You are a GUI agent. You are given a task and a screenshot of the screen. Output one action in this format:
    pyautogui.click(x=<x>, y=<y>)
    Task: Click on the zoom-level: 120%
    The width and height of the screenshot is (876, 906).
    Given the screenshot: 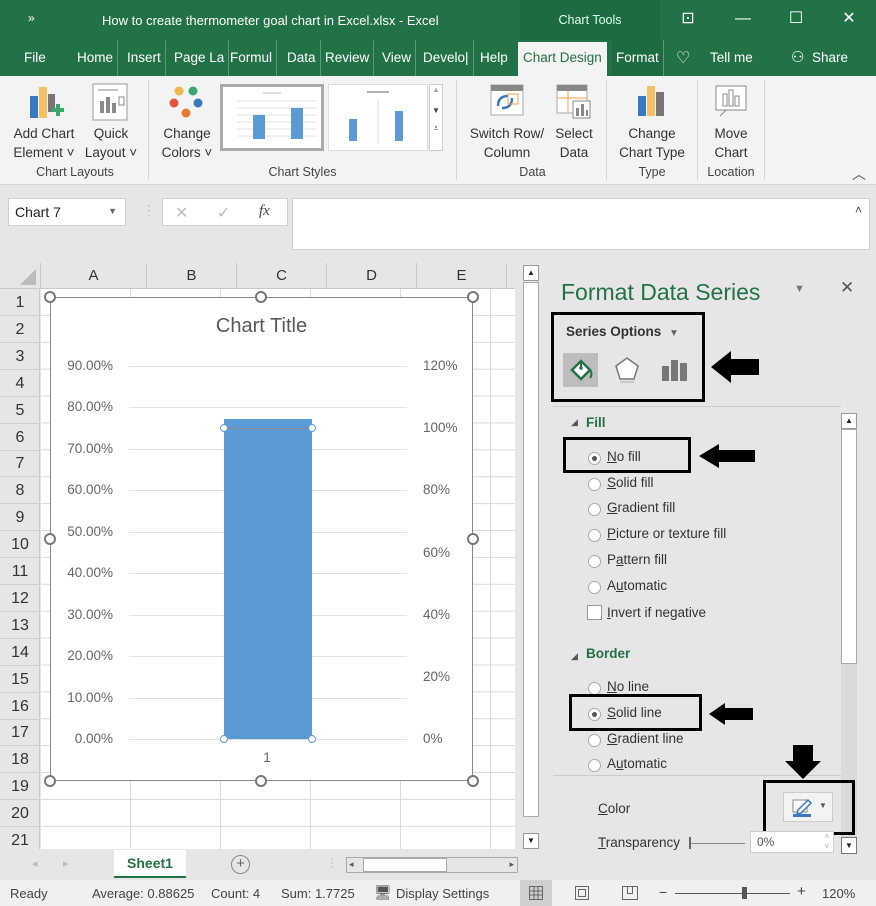 What is the action you would take?
    pyautogui.click(x=838, y=893)
    